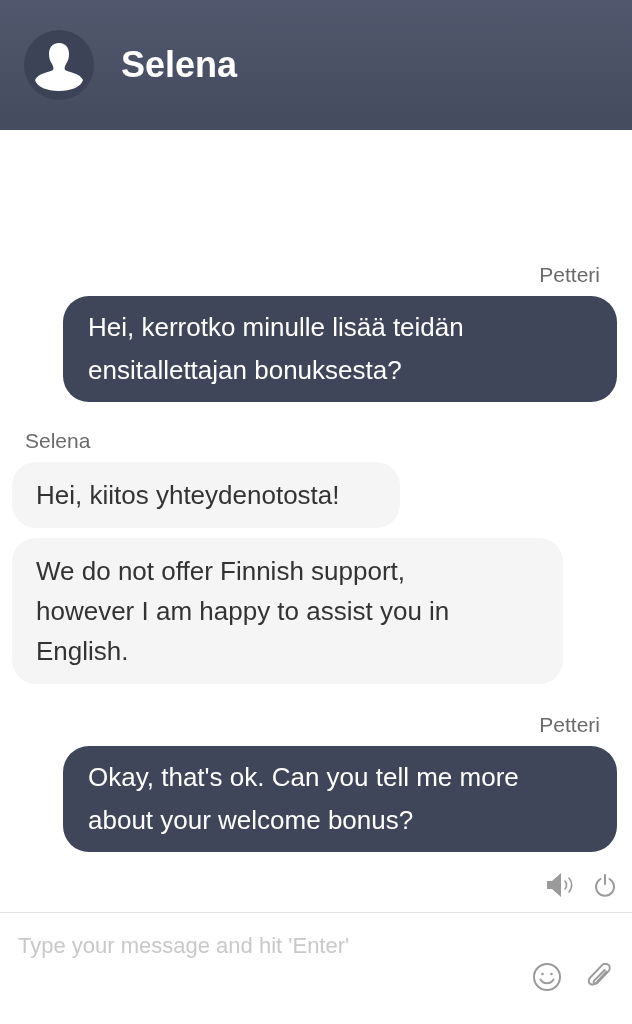 This screenshot has width=632, height=1024. I want to click on power-icon, so click(605, 885).